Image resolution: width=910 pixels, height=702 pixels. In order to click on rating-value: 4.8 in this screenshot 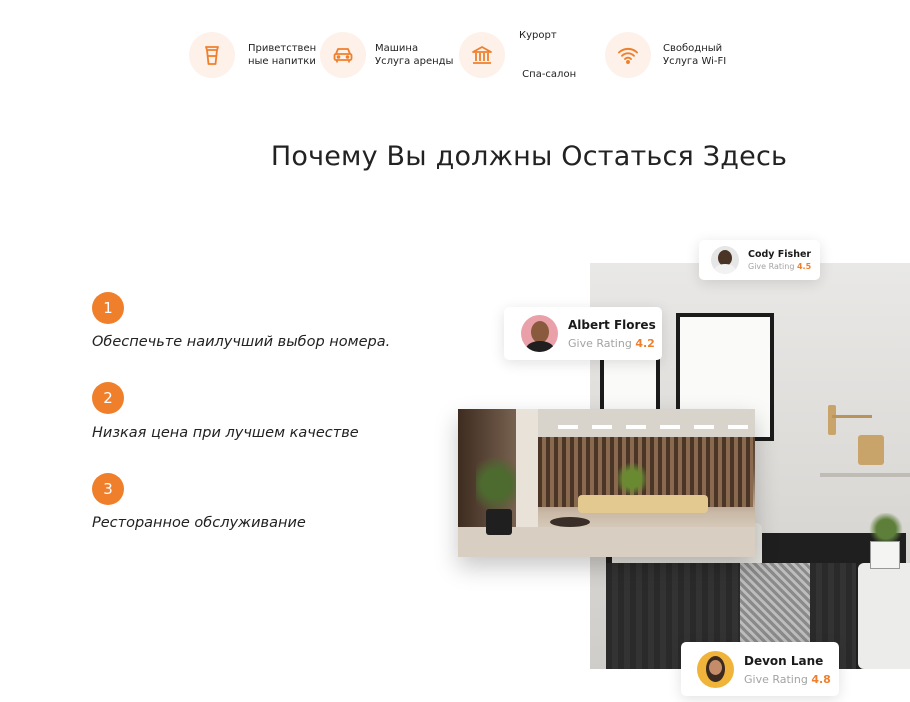, I will do `click(821, 679)`.